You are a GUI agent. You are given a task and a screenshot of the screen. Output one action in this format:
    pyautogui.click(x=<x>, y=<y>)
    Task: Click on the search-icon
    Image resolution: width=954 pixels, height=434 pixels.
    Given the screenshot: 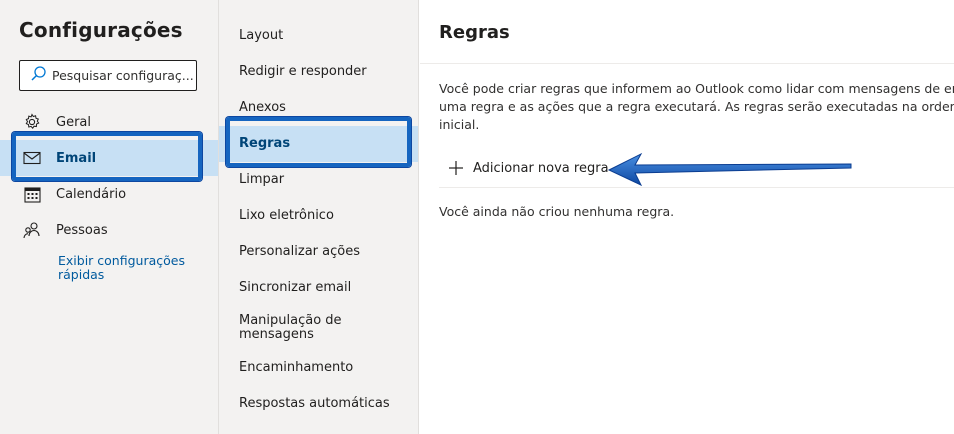 What is the action you would take?
    pyautogui.click(x=38, y=75)
    